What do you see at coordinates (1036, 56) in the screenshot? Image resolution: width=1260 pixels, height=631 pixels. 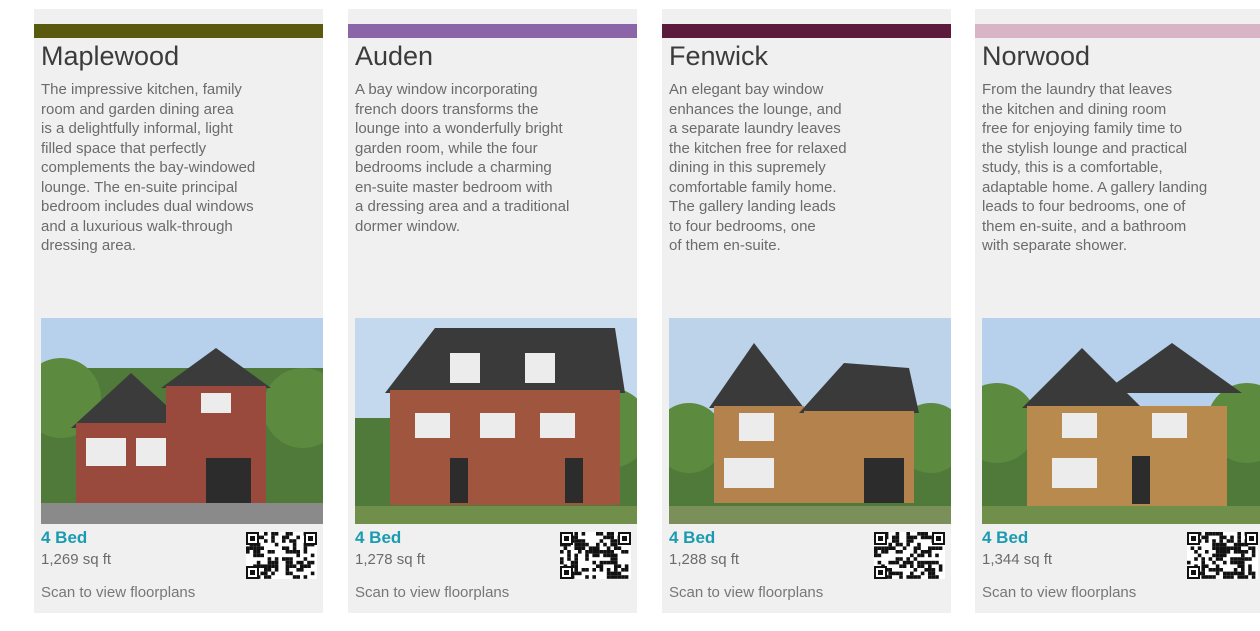 I see `house-title: Norwood` at bounding box center [1036, 56].